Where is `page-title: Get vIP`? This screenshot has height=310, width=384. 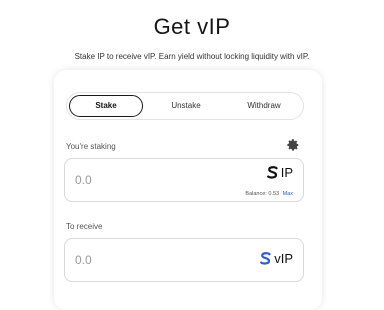 page-title: Get vIP is located at coordinates (192, 26).